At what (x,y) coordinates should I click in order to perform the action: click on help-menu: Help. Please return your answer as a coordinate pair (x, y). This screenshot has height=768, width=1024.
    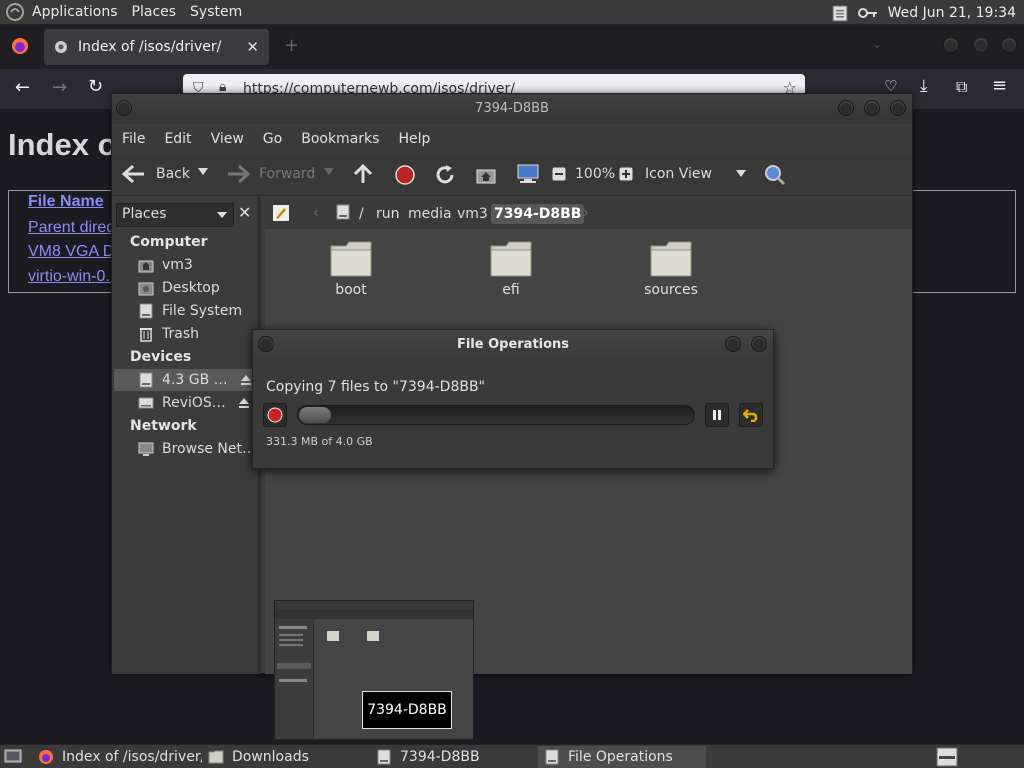
    Looking at the image, I should click on (414, 139).